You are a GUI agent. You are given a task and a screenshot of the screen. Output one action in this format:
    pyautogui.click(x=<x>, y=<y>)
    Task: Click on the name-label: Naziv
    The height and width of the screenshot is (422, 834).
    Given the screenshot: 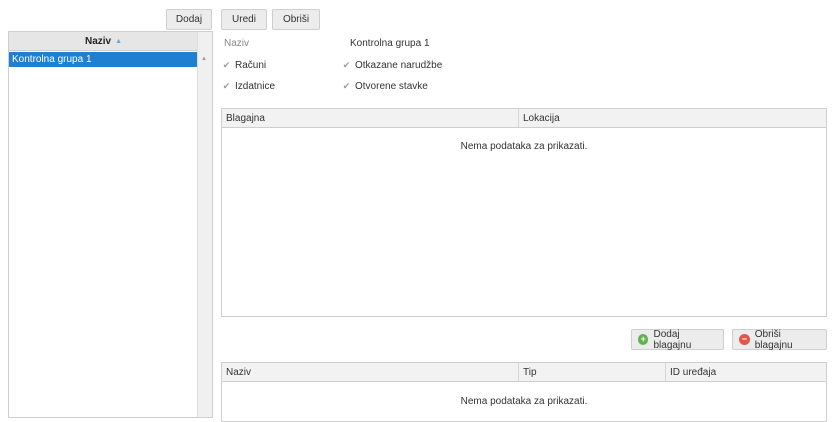 What is the action you would take?
    pyautogui.click(x=237, y=43)
    